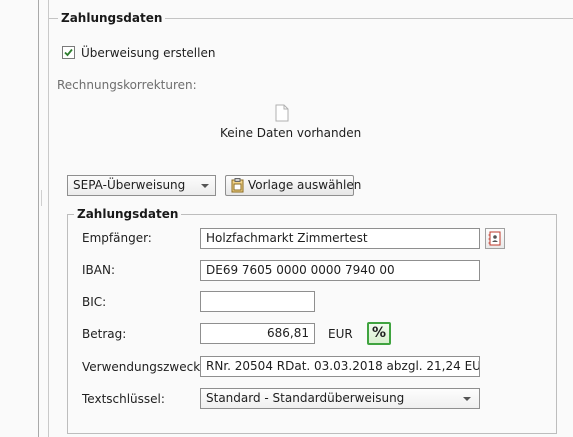 The image size is (573, 437). I want to click on payment-data-title: Zahlungsdaten, so click(128, 214).